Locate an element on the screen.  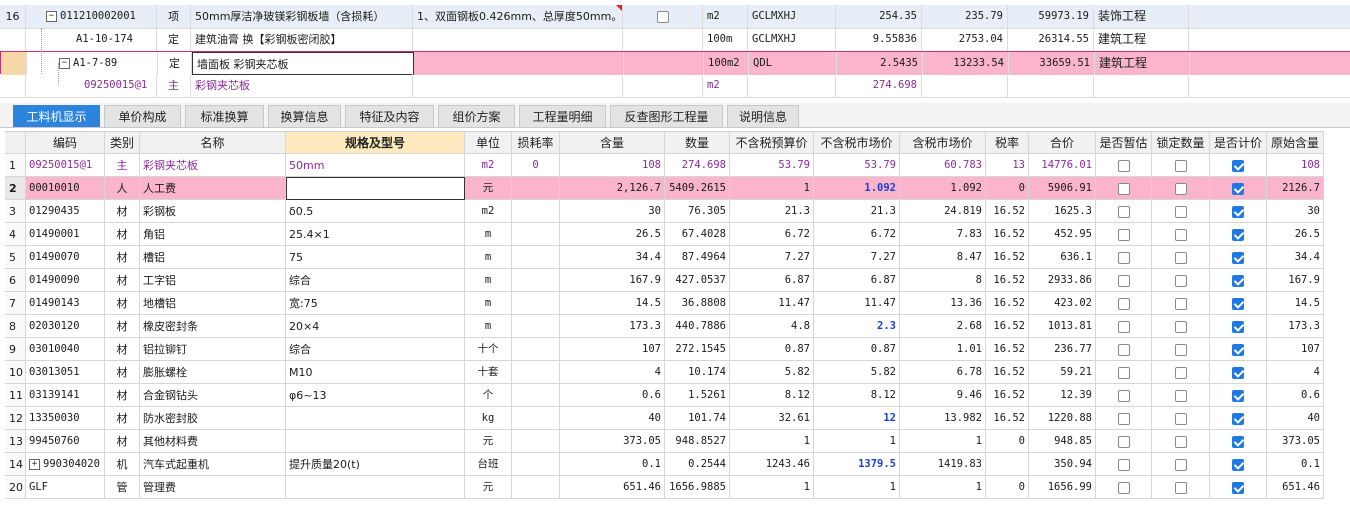
col-type: 类别 is located at coordinates (122, 142).